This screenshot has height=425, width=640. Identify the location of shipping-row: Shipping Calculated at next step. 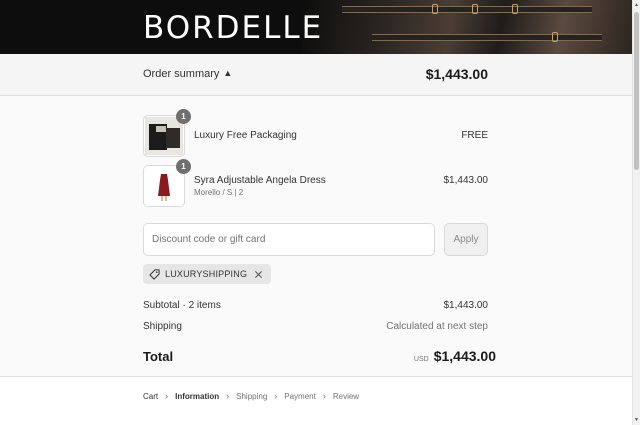
(315, 326).